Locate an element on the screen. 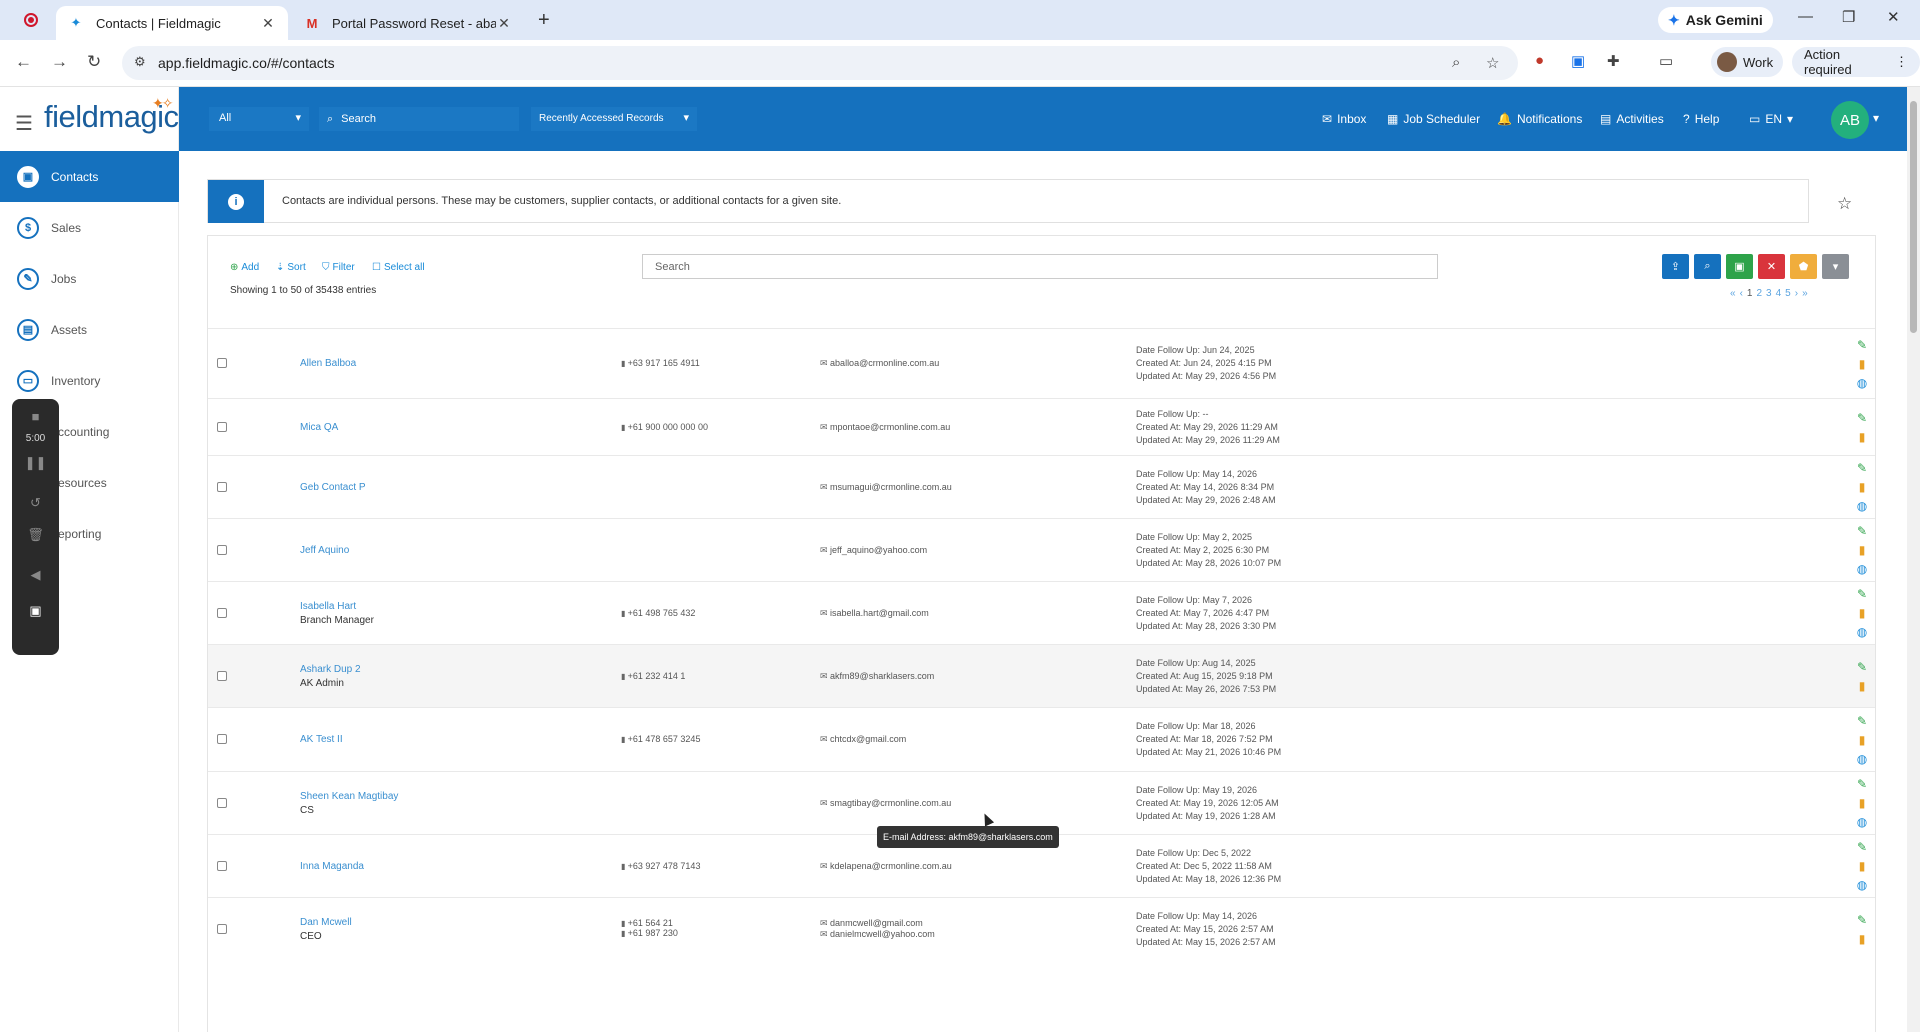 The height and width of the screenshot is (1032, 1920). contact-name-link: Dan Mcwell is located at coordinates (326, 922).